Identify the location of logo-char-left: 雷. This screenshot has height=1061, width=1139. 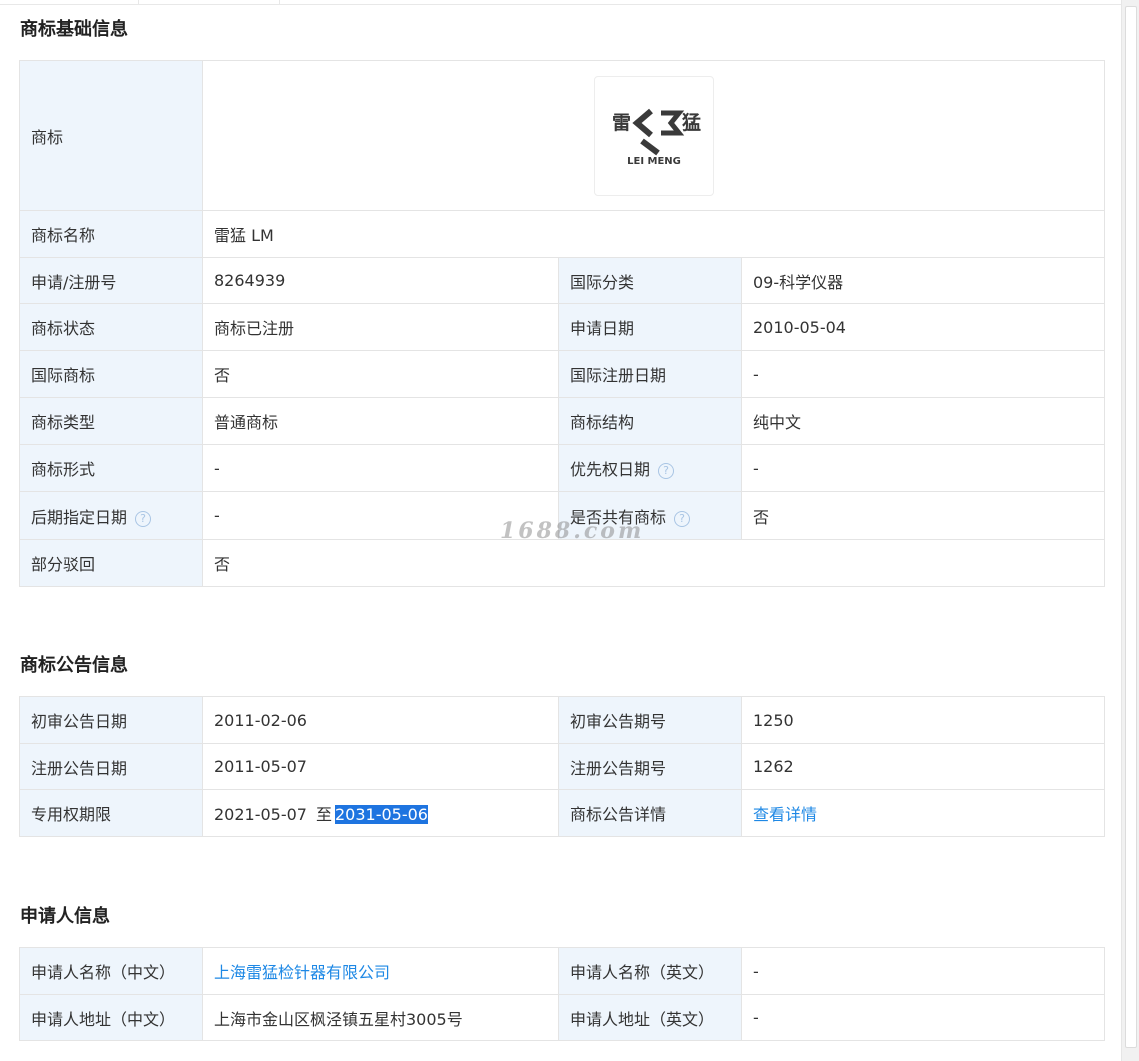
(621, 123).